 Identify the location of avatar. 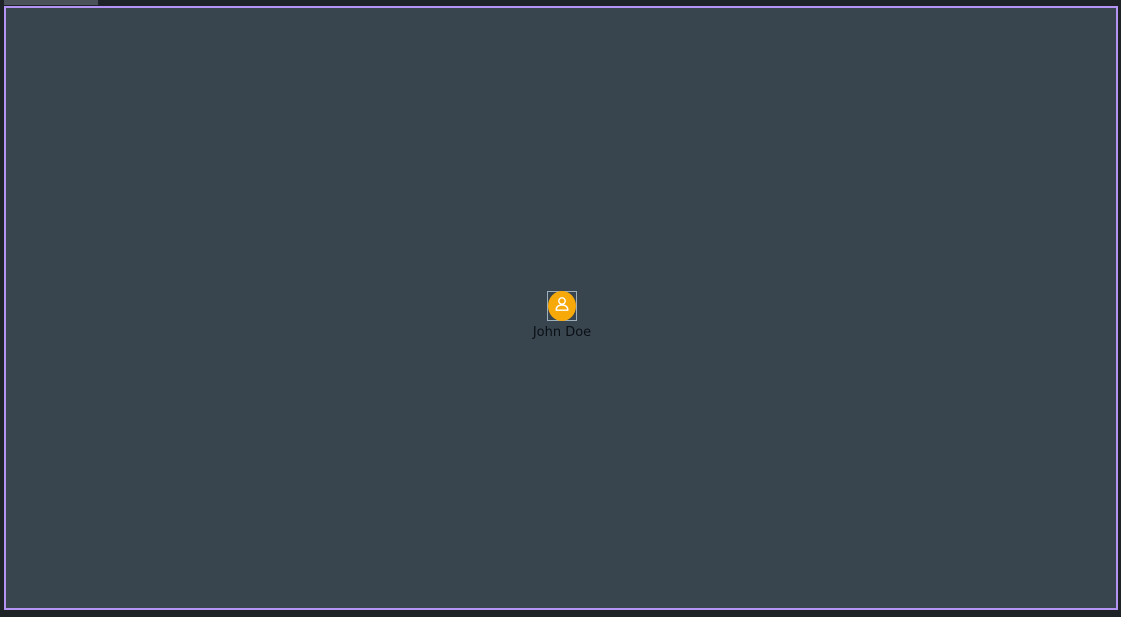
(562, 306).